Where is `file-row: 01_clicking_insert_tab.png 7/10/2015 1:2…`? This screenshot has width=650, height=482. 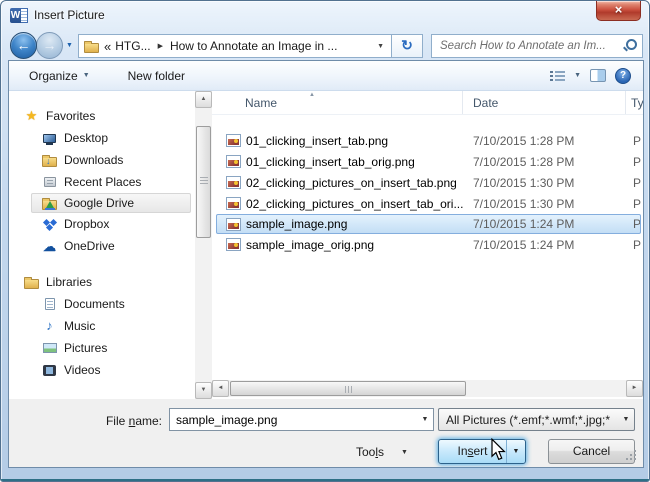 file-row: 01_clicking_insert_tab.png 7/10/2015 1:2… is located at coordinates (428, 140).